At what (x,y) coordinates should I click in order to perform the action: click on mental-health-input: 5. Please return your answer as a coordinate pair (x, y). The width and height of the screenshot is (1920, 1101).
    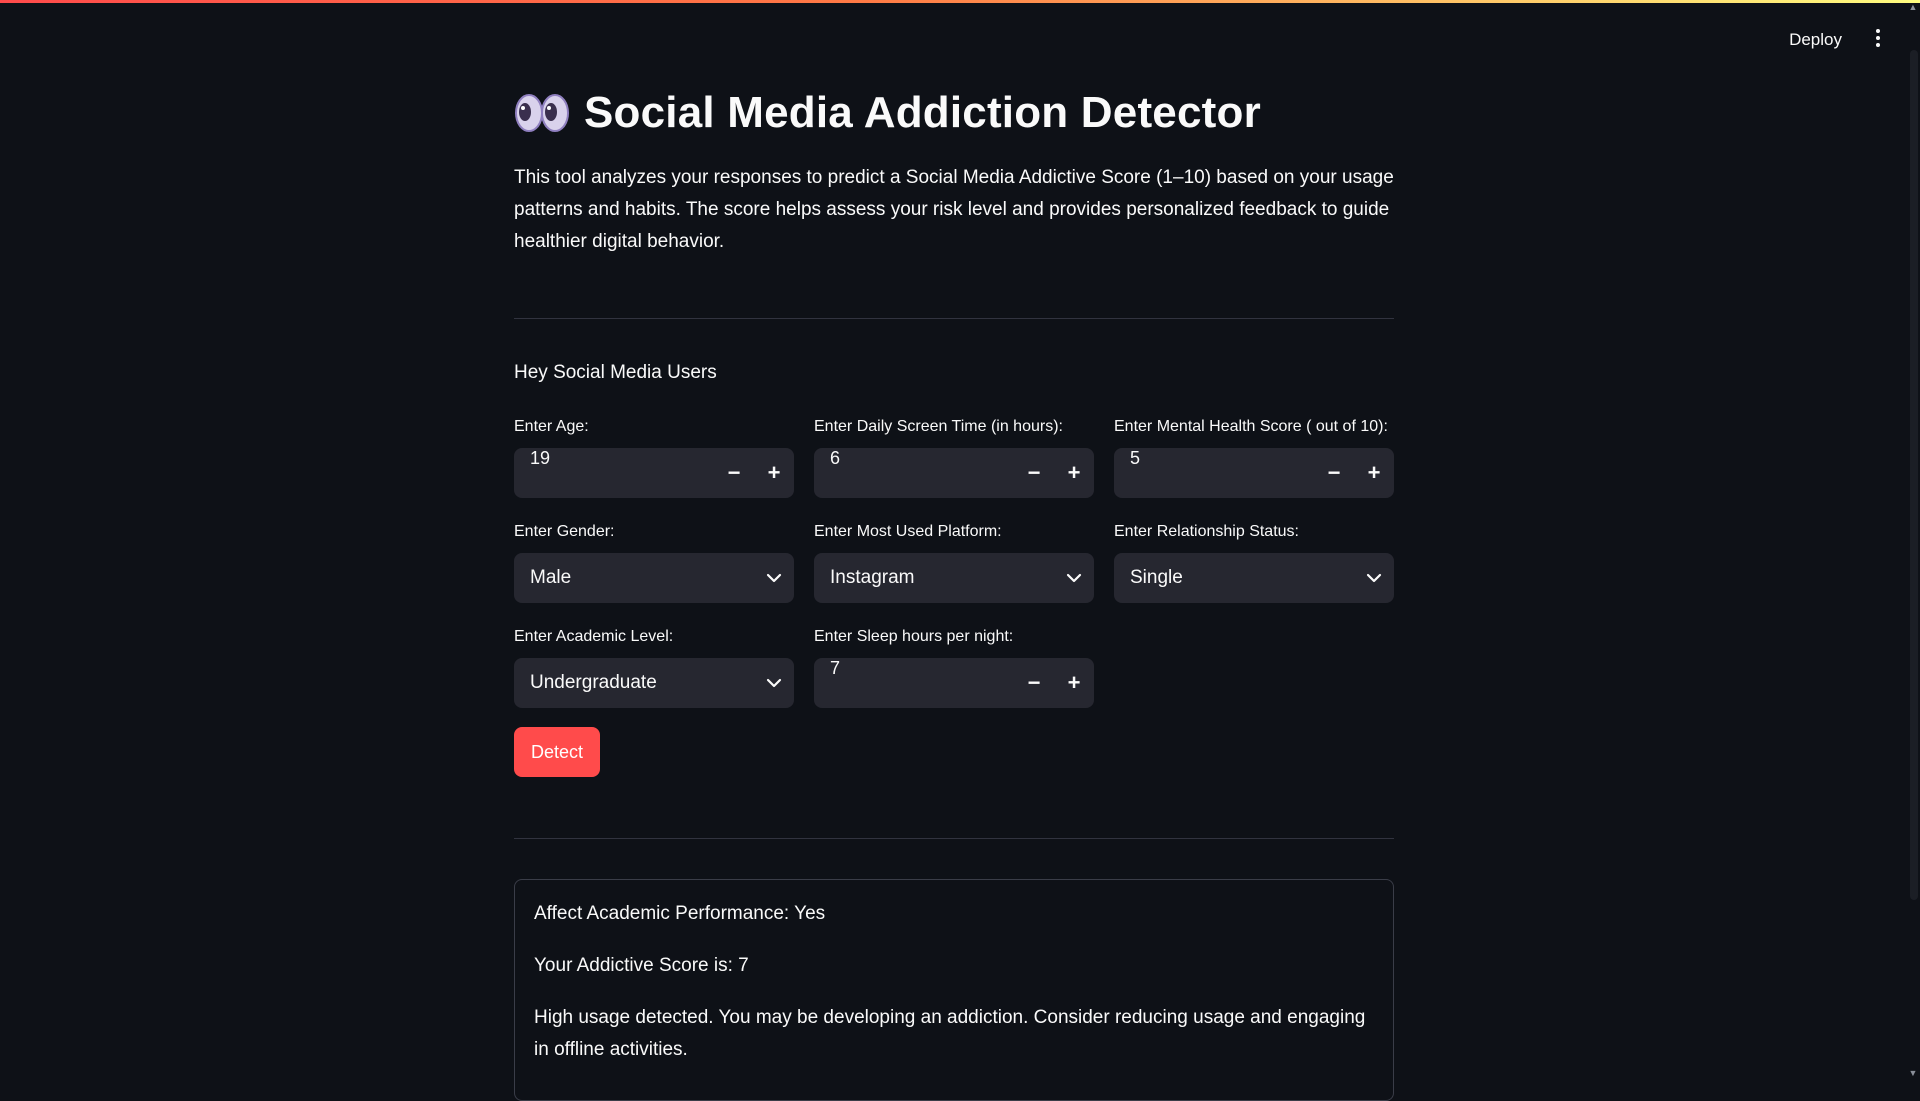
    Looking at the image, I should click on (1214, 473).